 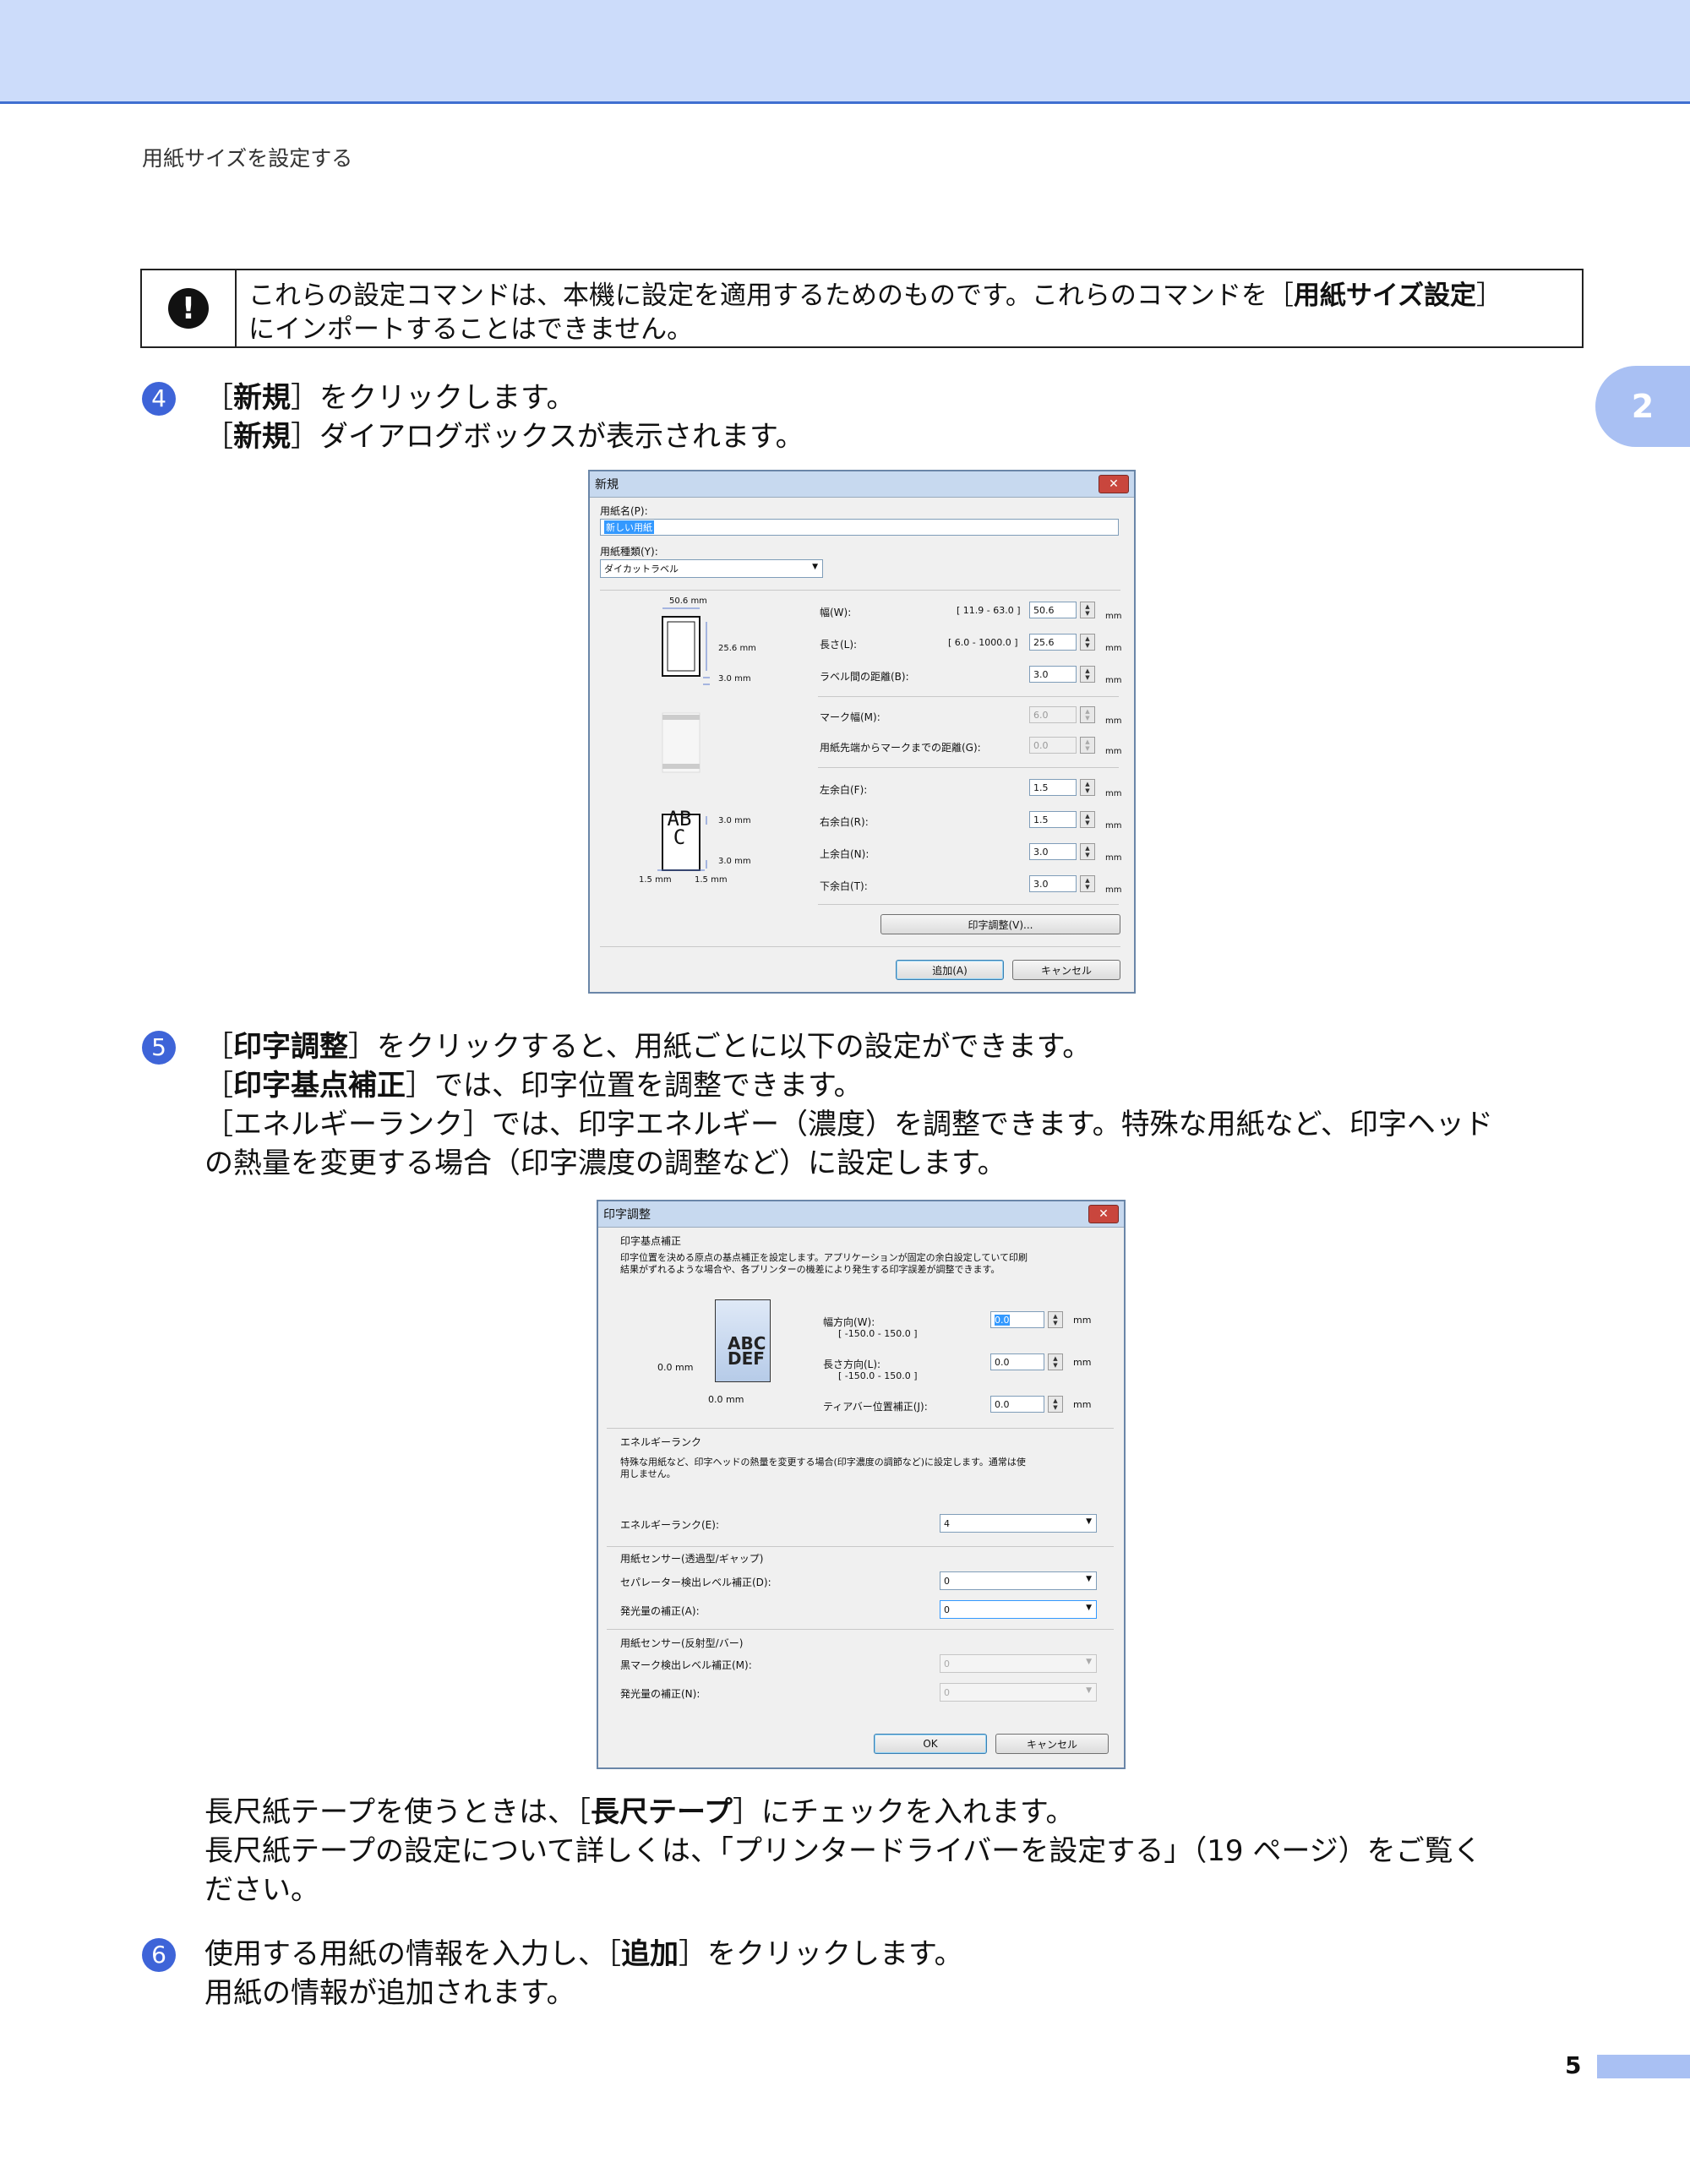 I want to click on page-header: 用紙サイズを設定する, so click(x=248, y=158).